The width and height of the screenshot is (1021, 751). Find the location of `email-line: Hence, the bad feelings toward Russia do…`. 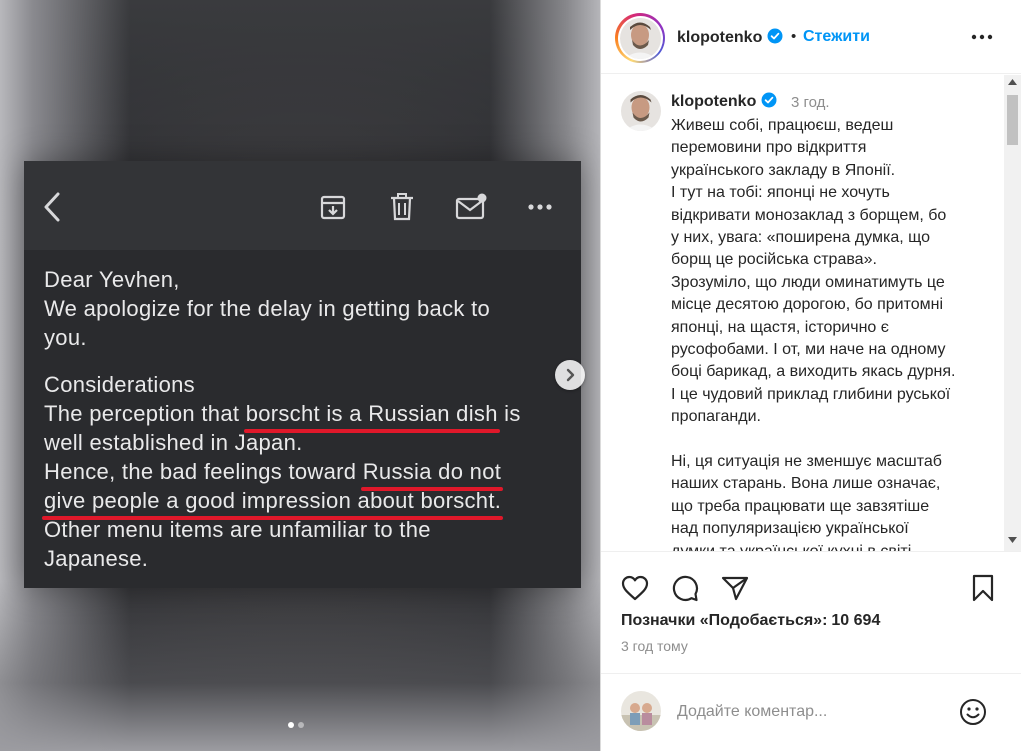

email-line: Hence, the bad feelings toward Russia do… is located at coordinates (274, 475).